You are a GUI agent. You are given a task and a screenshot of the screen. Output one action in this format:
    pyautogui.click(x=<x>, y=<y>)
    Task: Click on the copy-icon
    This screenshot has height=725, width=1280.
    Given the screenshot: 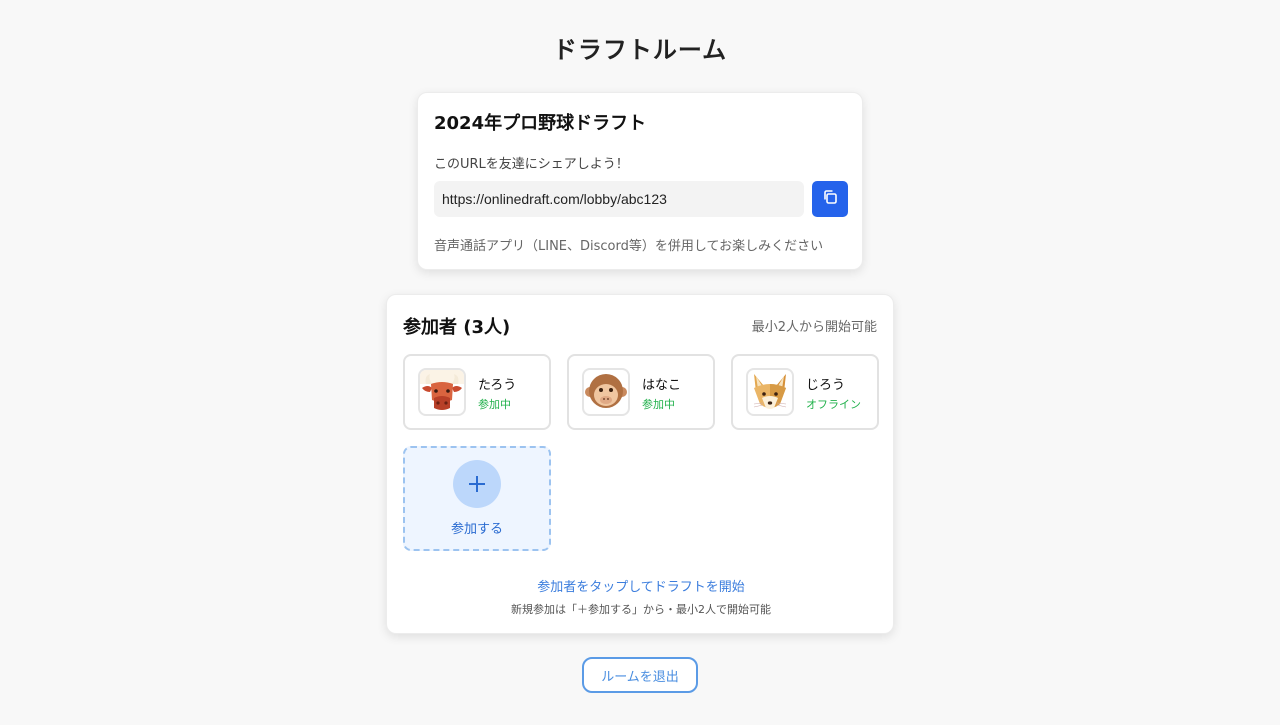 What is the action you would take?
    pyautogui.click(x=830, y=199)
    